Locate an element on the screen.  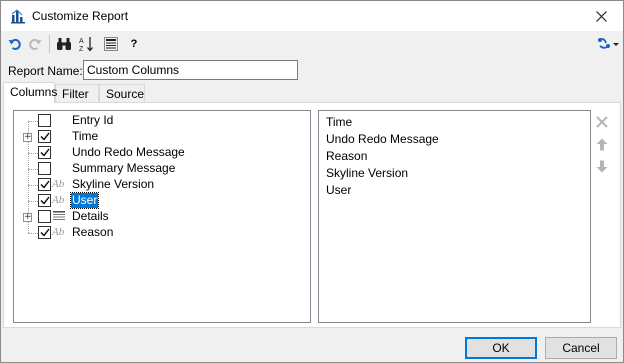
close-icon is located at coordinates (601, 16).